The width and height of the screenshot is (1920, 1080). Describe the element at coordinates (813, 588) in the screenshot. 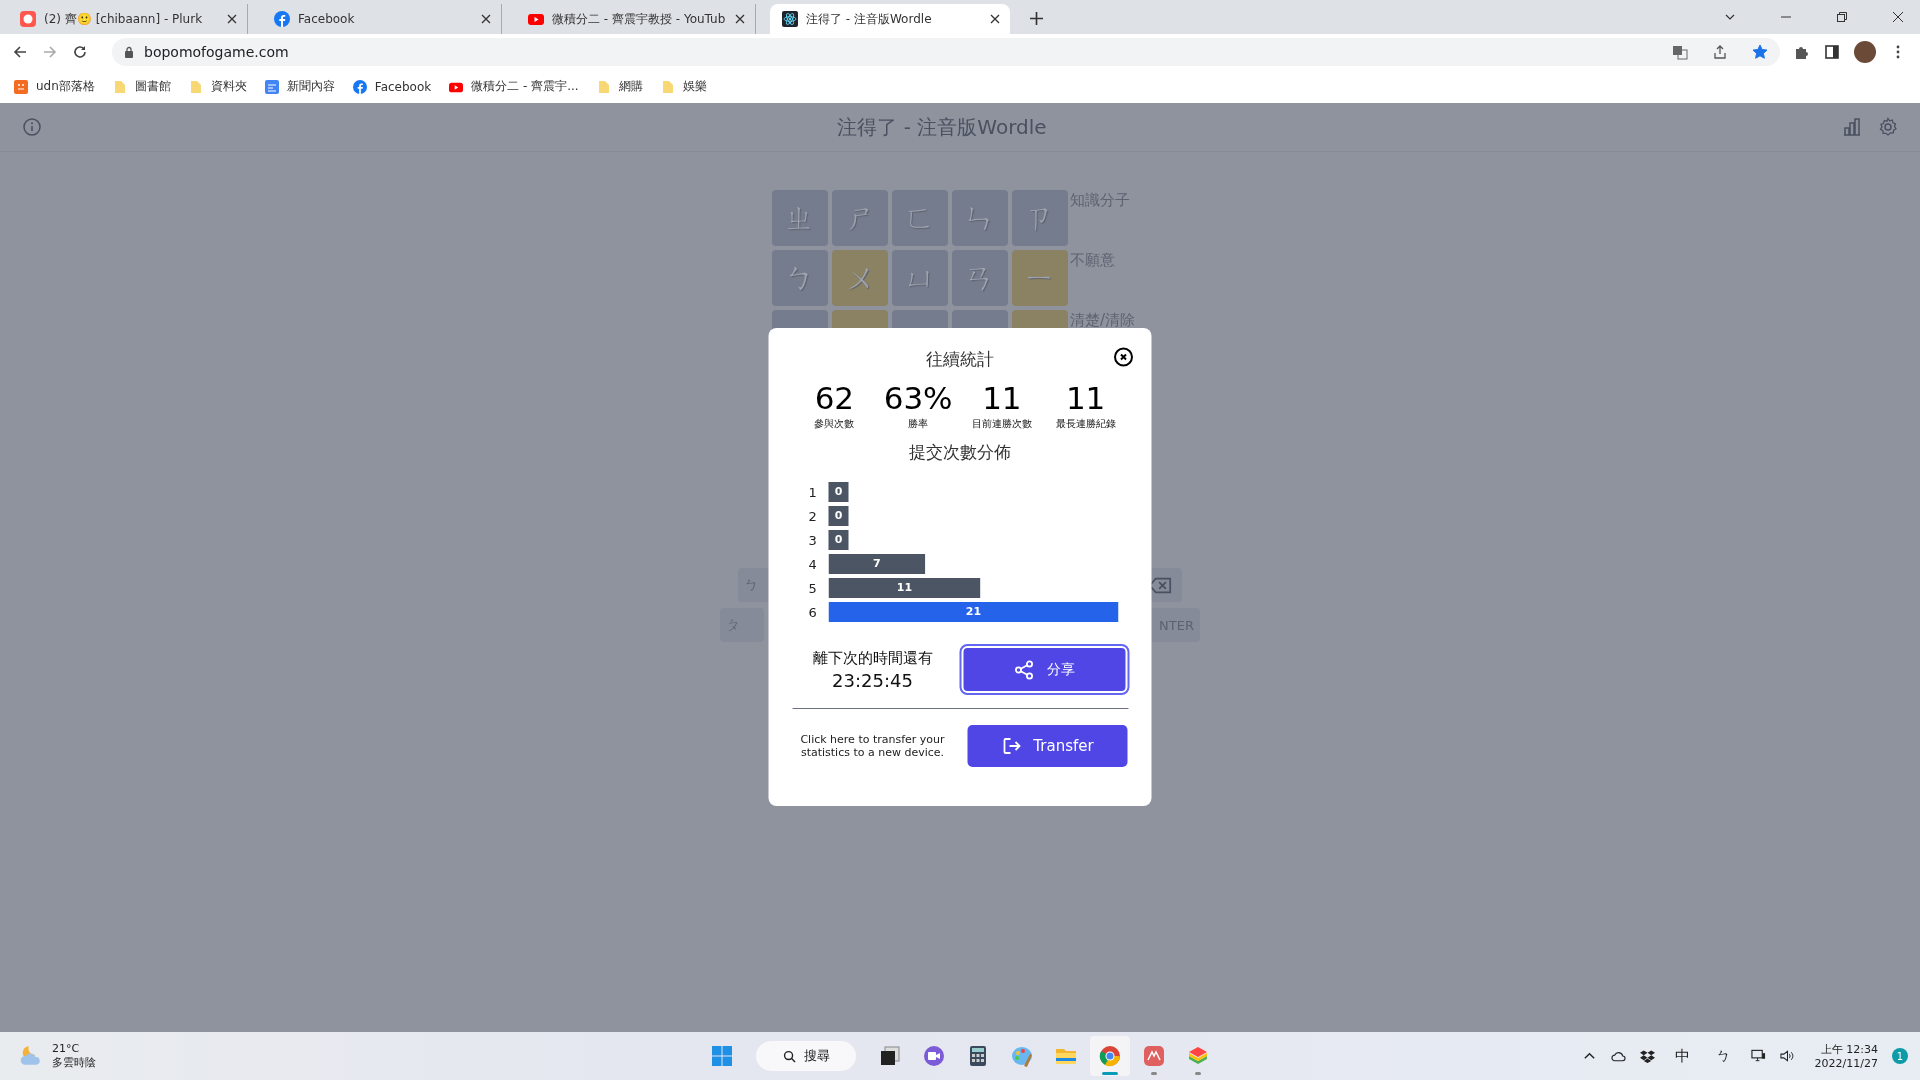

I see `guess-count-label: 5` at that location.